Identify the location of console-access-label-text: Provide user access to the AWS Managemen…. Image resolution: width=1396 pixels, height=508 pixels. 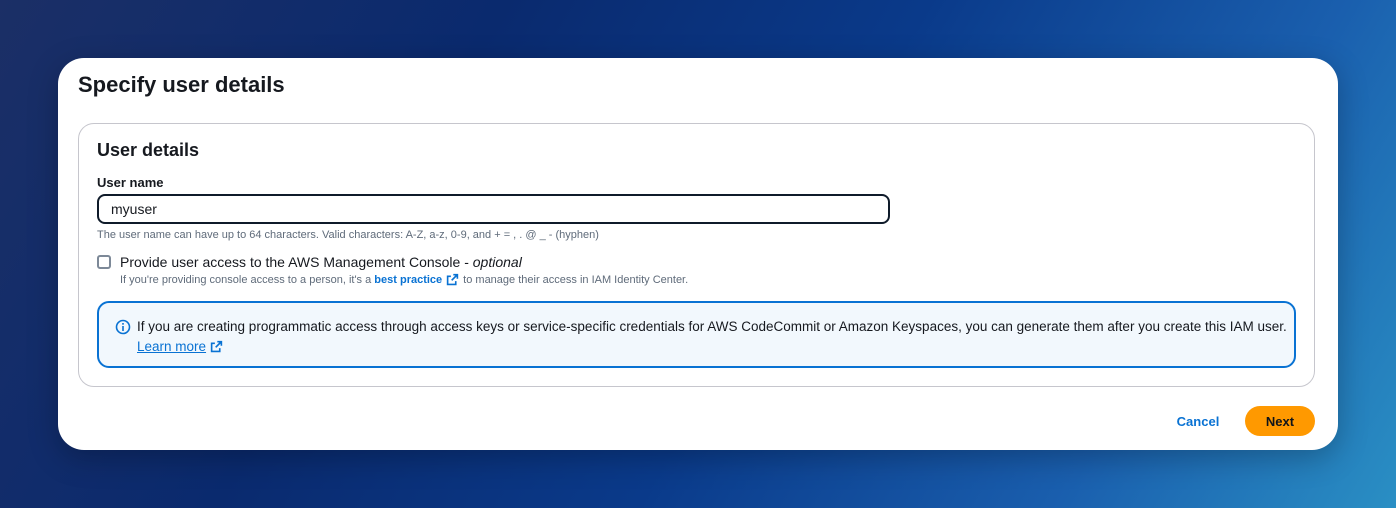
(296, 262).